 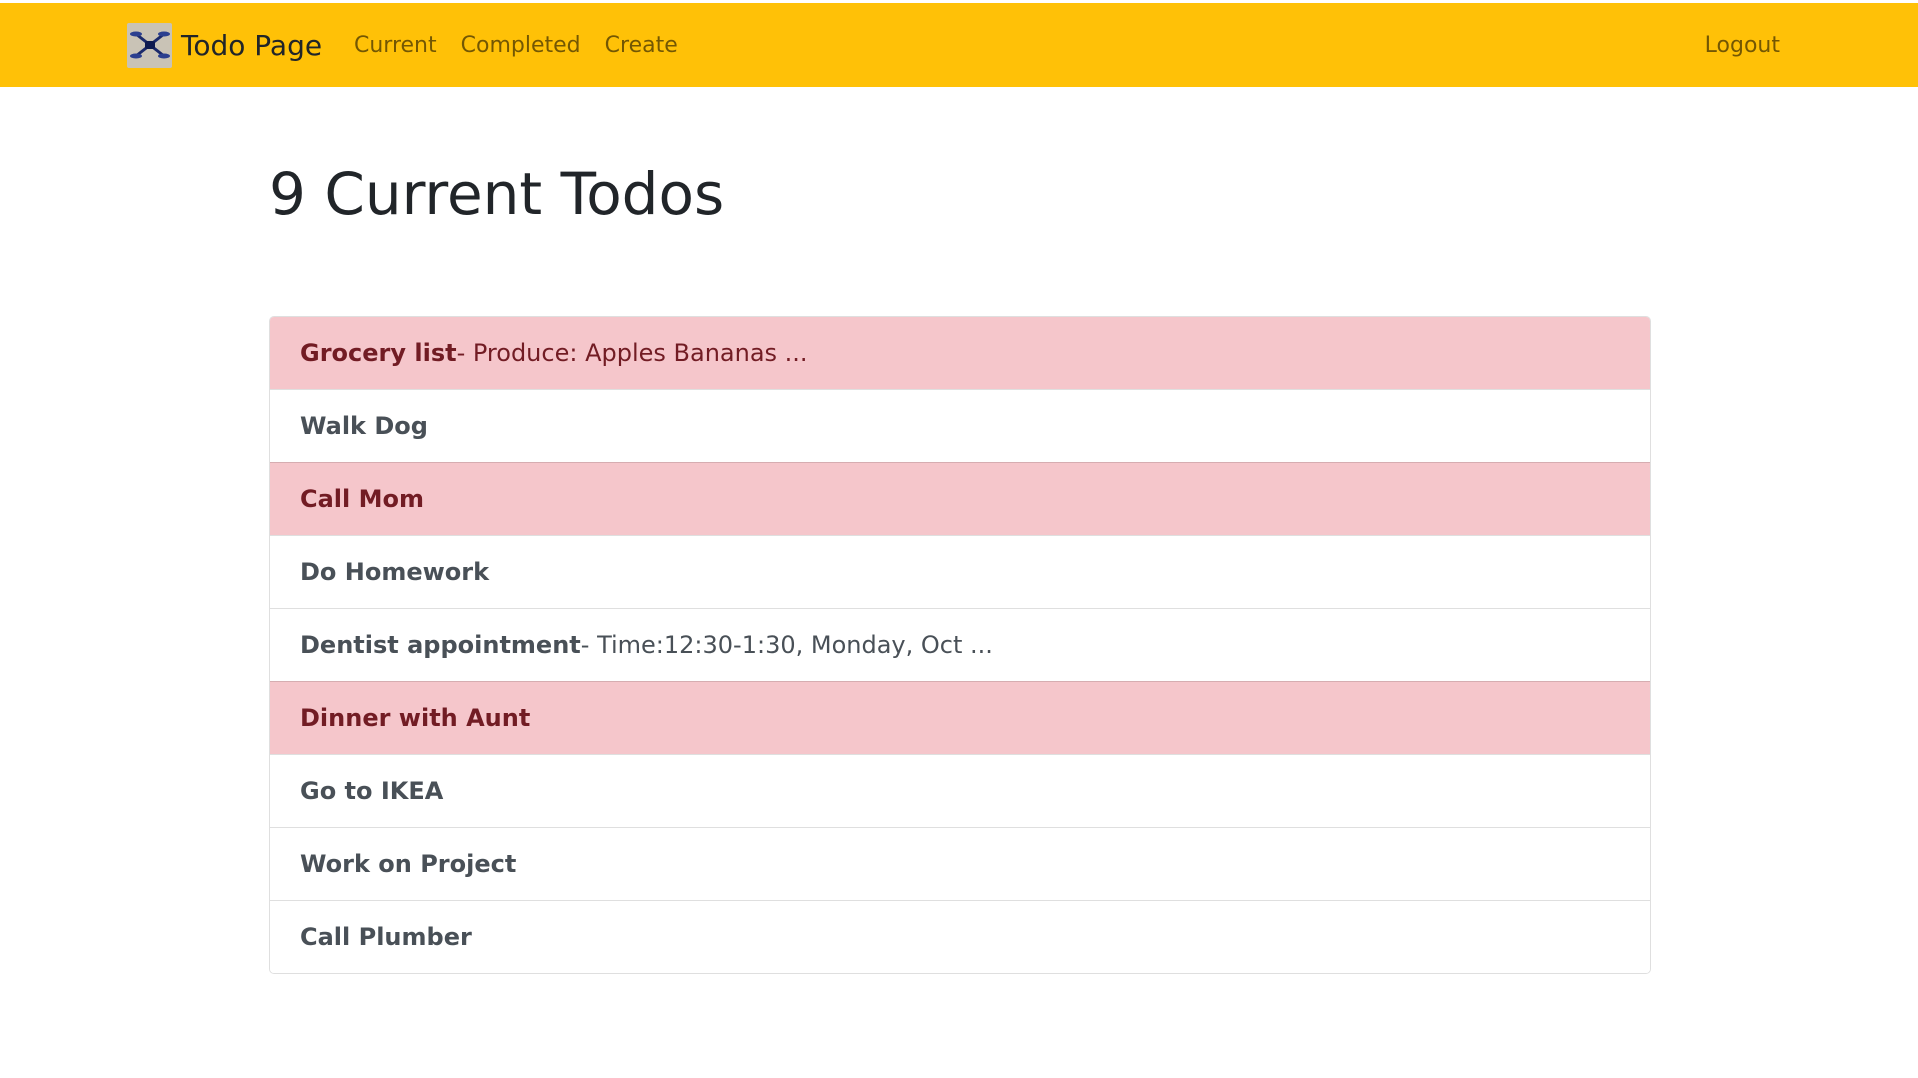 What do you see at coordinates (252, 45) in the screenshot?
I see `brand-title: Todo Page` at bounding box center [252, 45].